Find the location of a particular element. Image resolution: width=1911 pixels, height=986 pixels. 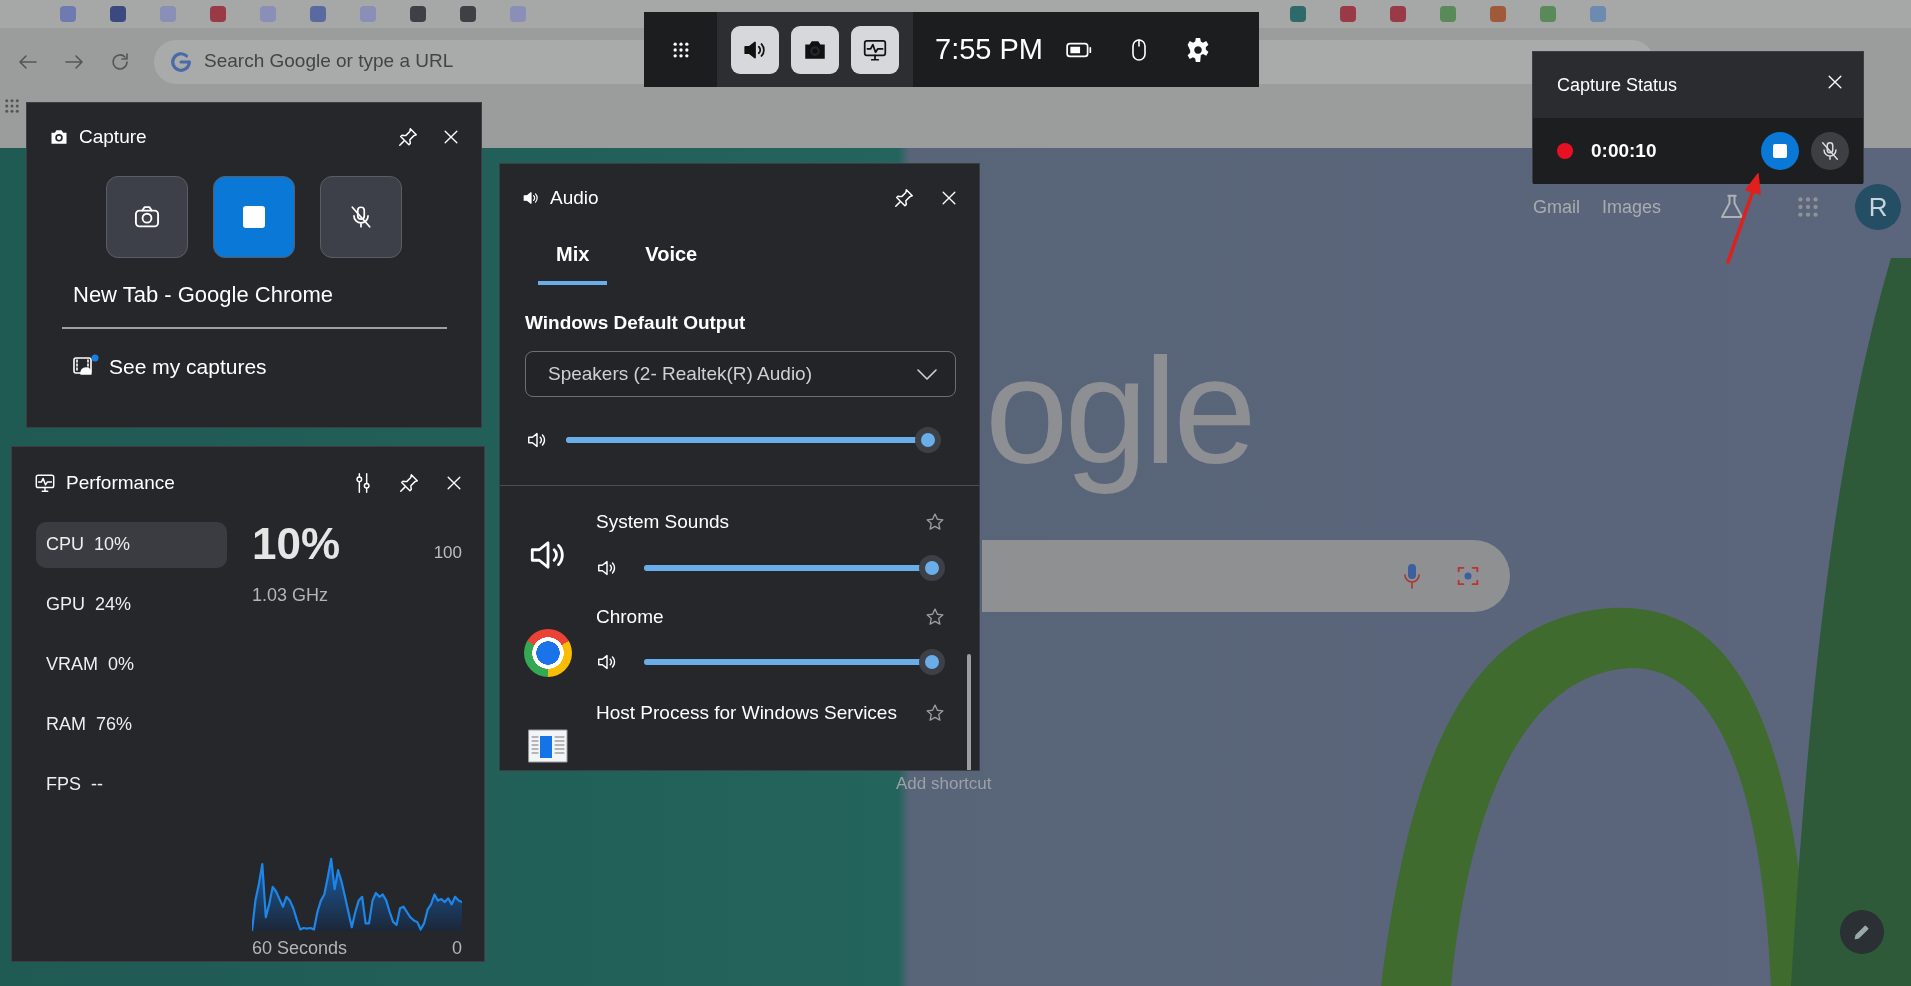

output-heading: Windows Default Output is located at coordinates (636, 322).